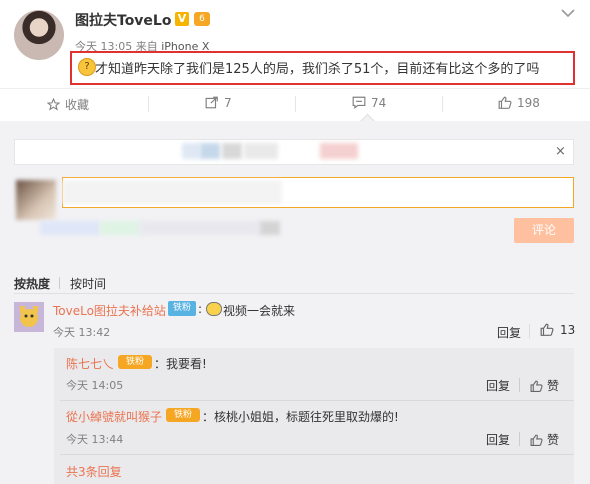  I want to click on comment-like-count: 13, so click(568, 330).